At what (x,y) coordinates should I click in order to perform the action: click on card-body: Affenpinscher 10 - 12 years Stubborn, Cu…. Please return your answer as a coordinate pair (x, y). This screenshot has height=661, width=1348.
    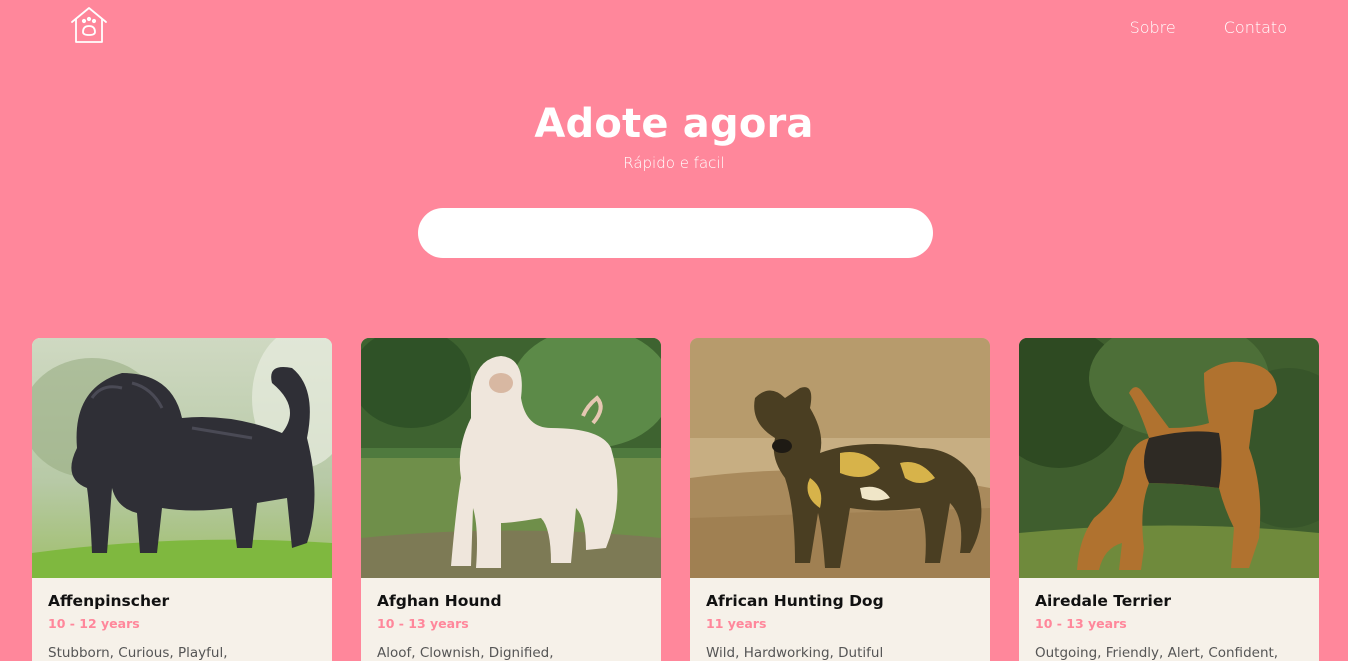
    Looking at the image, I should click on (182, 619).